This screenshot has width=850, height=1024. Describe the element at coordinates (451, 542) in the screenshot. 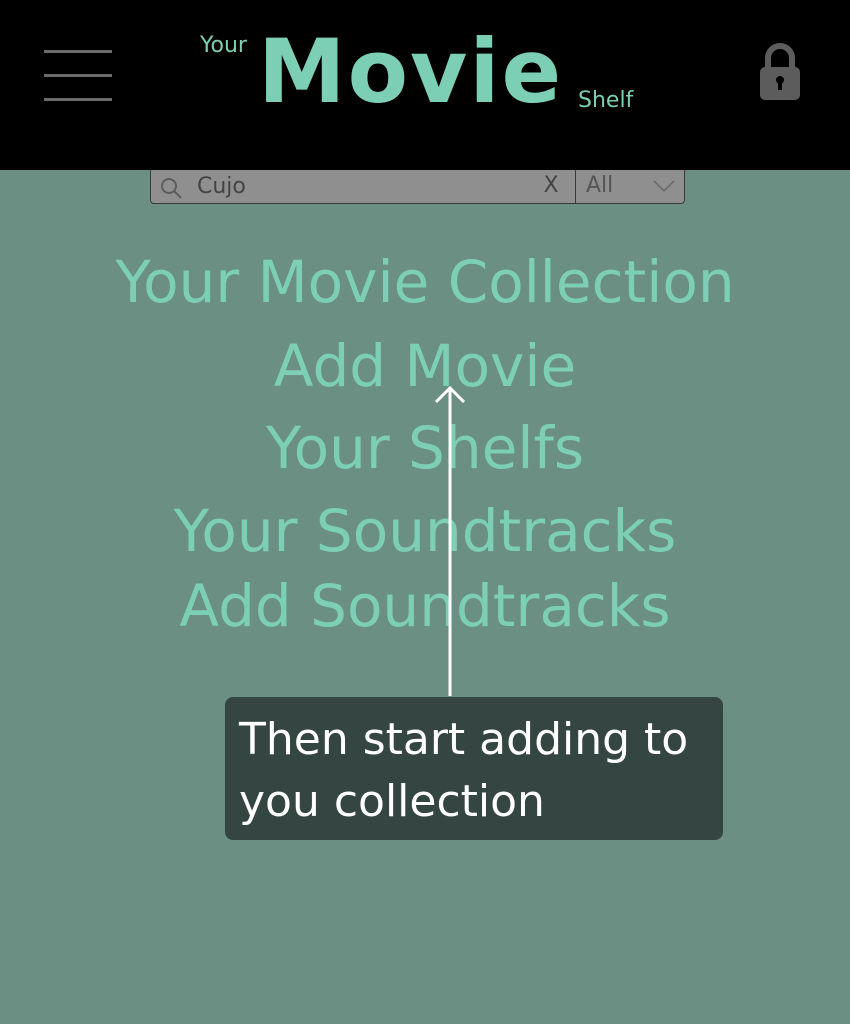

I see `tooltip-arrow-icon` at that location.